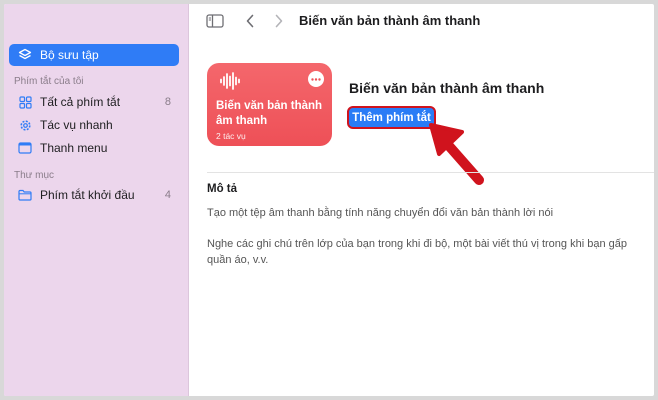  What do you see at coordinates (34, 175) in the screenshot?
I see `section-title-folders: Thư mục` at bounding box center [34, 175].